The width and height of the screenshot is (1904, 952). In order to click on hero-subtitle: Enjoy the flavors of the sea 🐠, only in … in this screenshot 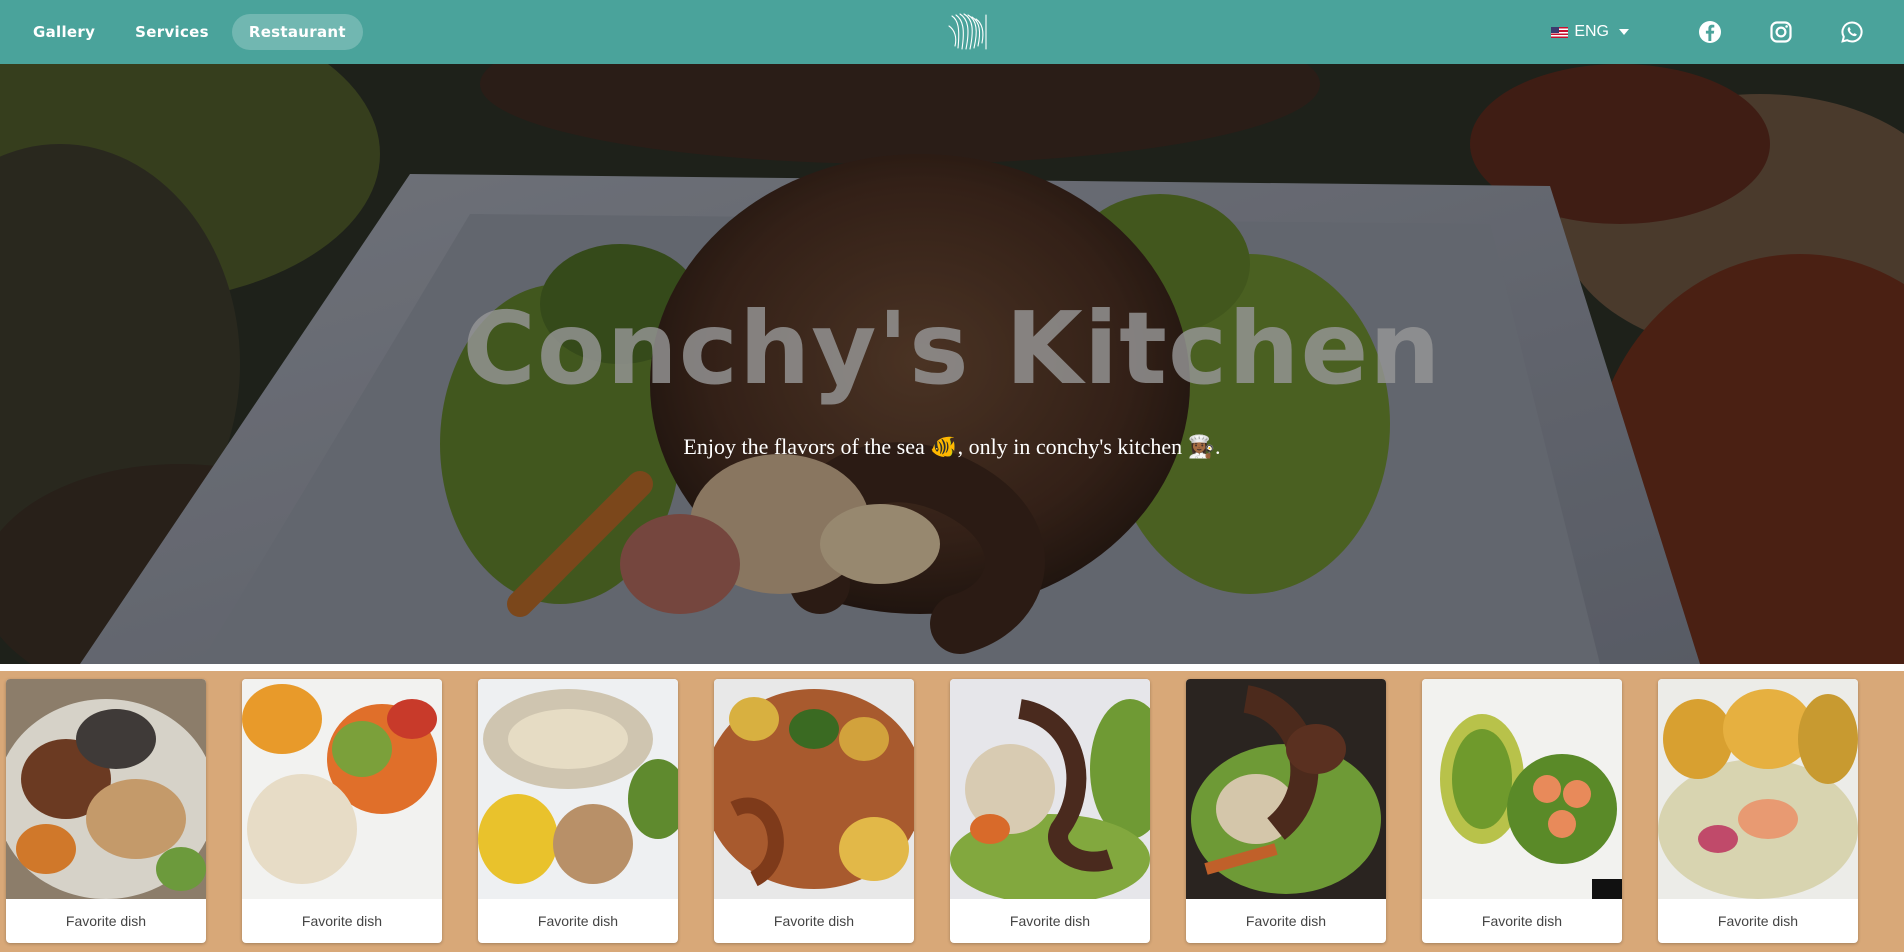, I will do `click(952, 446)`.